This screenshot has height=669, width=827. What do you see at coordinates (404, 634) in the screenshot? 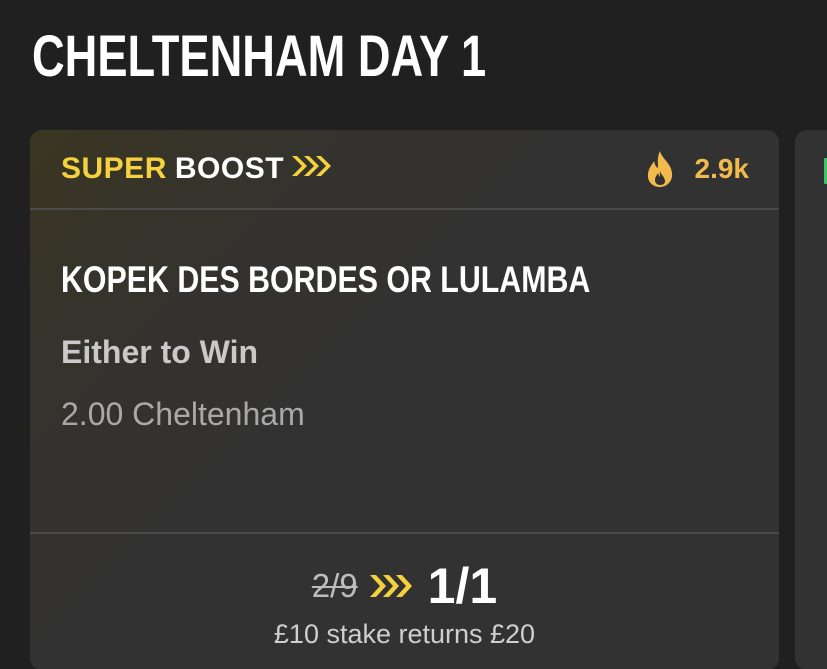
I see `stake-returns-text: £10 stake returns £20` at bounding box center [404, 634].